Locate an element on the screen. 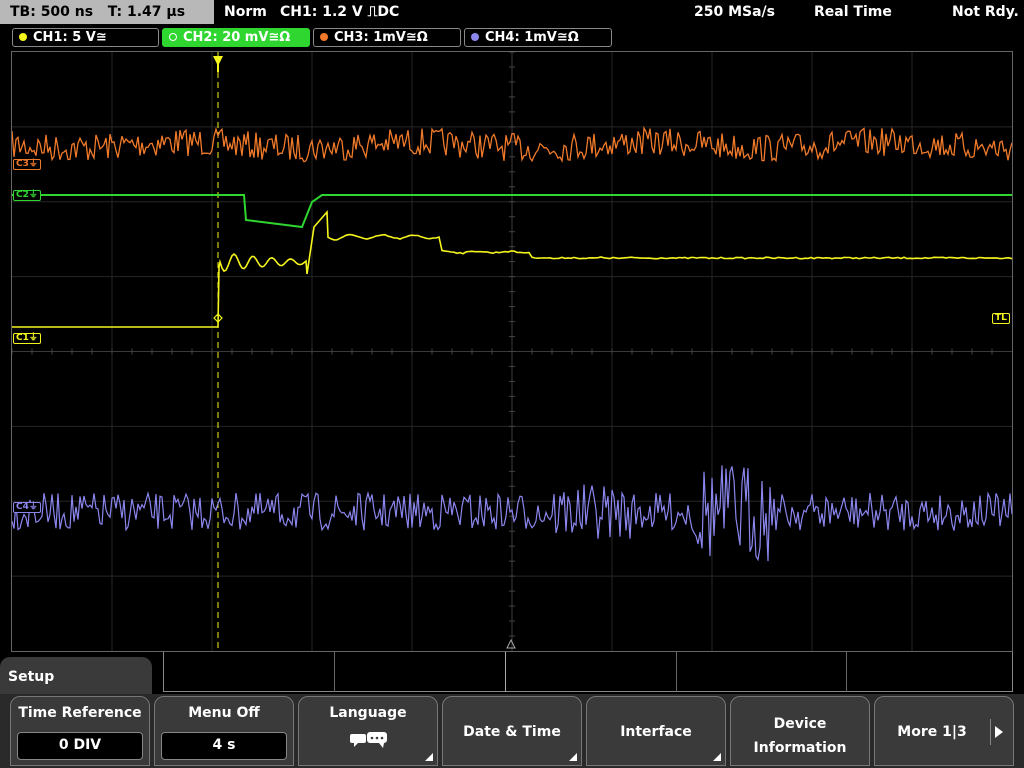 The width and height of the screenshot is (1024, 768). ch2-dot-icon is located at coordinates (173, 37).